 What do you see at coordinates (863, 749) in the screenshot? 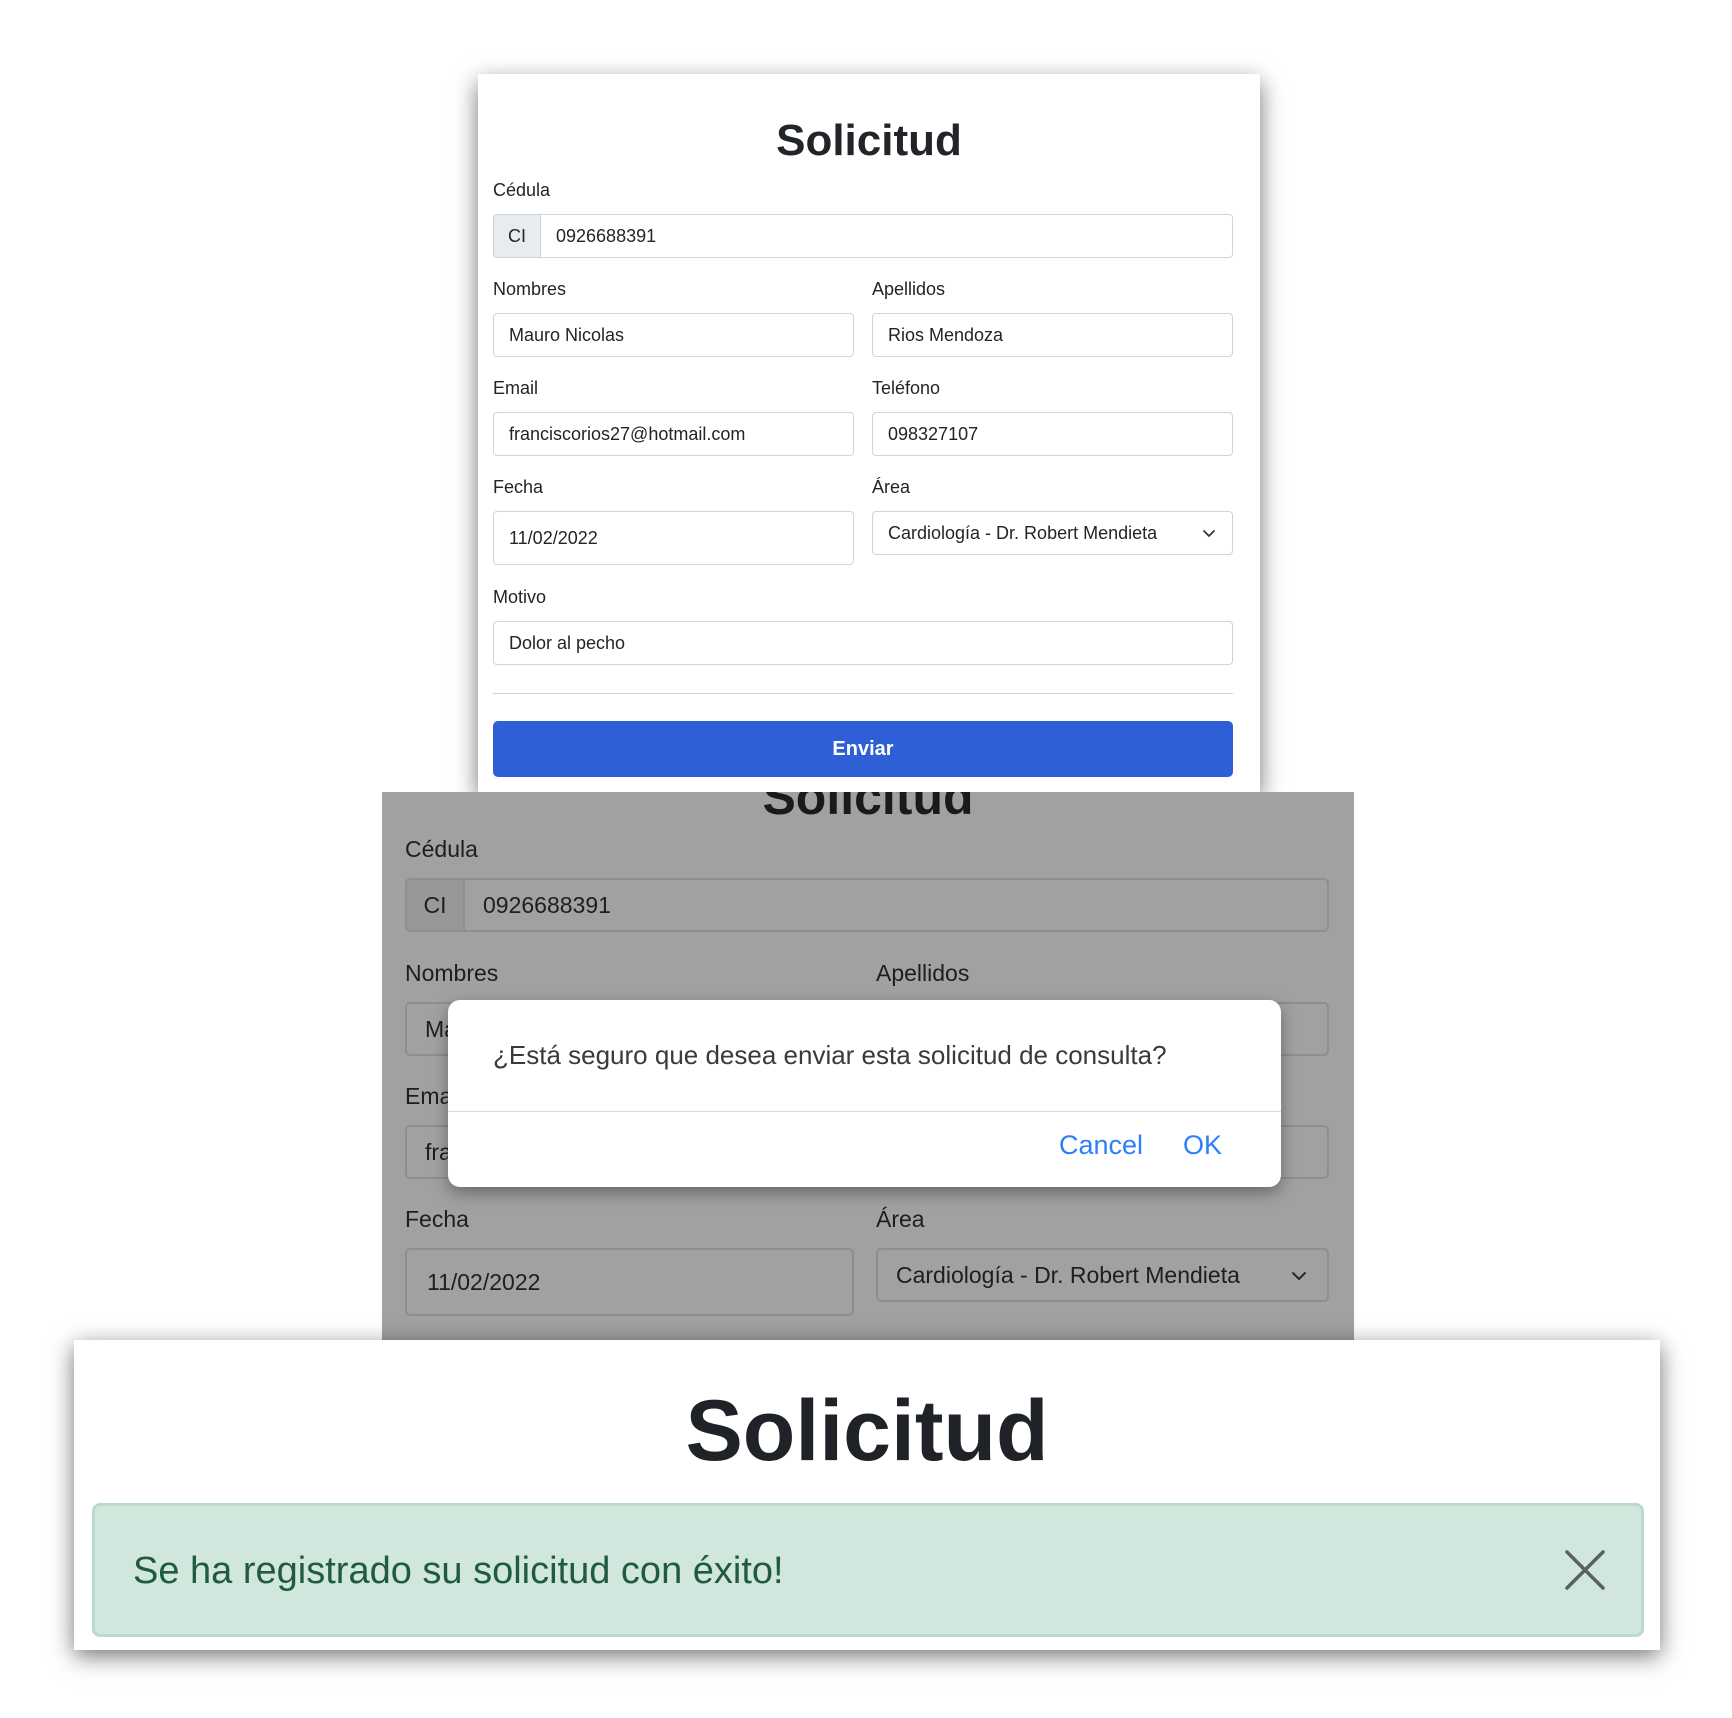
I see `enviar-button: Enviar` at bounding box center [863, 749].